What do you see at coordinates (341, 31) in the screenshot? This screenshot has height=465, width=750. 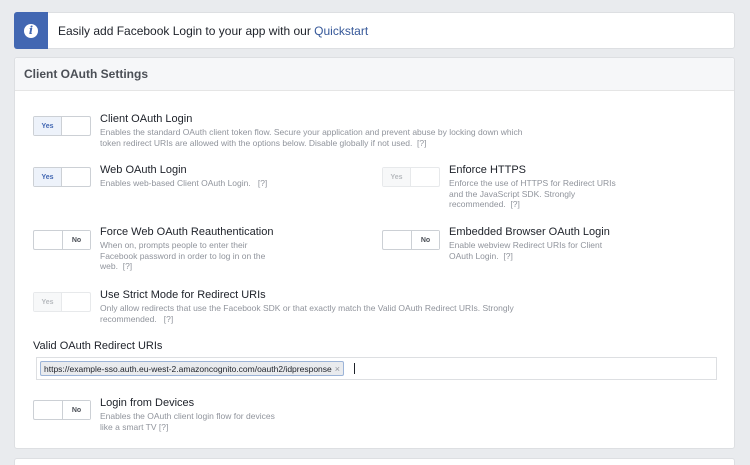 I see `quickstart-link: Quickstart` at bounding box center [341, 31].